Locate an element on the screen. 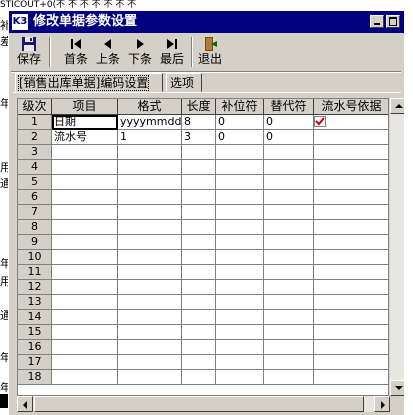 The height and width of the screenshot is (415, 413). first-record-button: 首条 is located at coordinates (76, 52).